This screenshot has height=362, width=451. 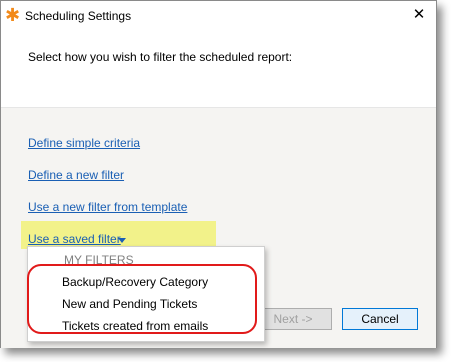 I want to click on dropdown-header: MY FILTERS, so click(x=99, y=260).